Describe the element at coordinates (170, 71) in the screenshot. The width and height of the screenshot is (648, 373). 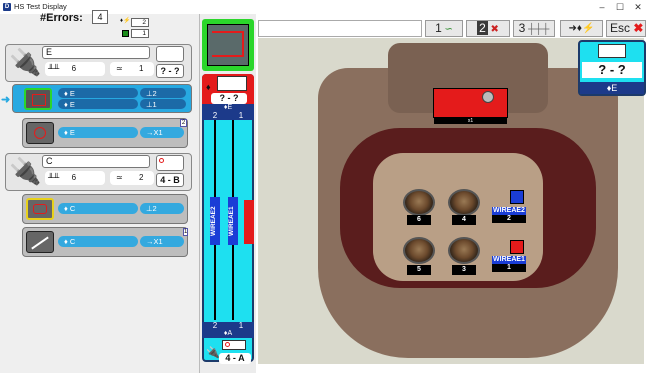
I see `connector-position: ? - ?` at that location.